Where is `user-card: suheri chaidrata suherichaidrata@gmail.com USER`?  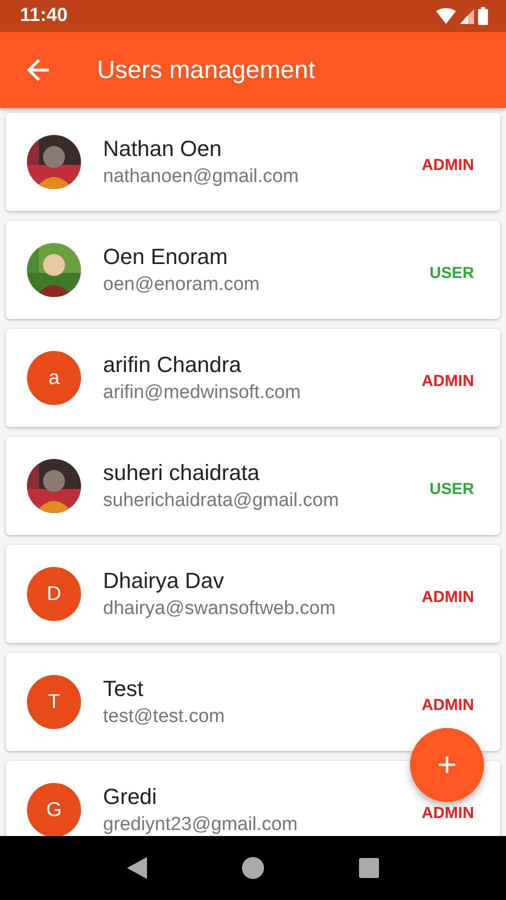 user-card: suheri chaidrata suherichaidrata@gmail.com USER is located at coordinates (253, 486).